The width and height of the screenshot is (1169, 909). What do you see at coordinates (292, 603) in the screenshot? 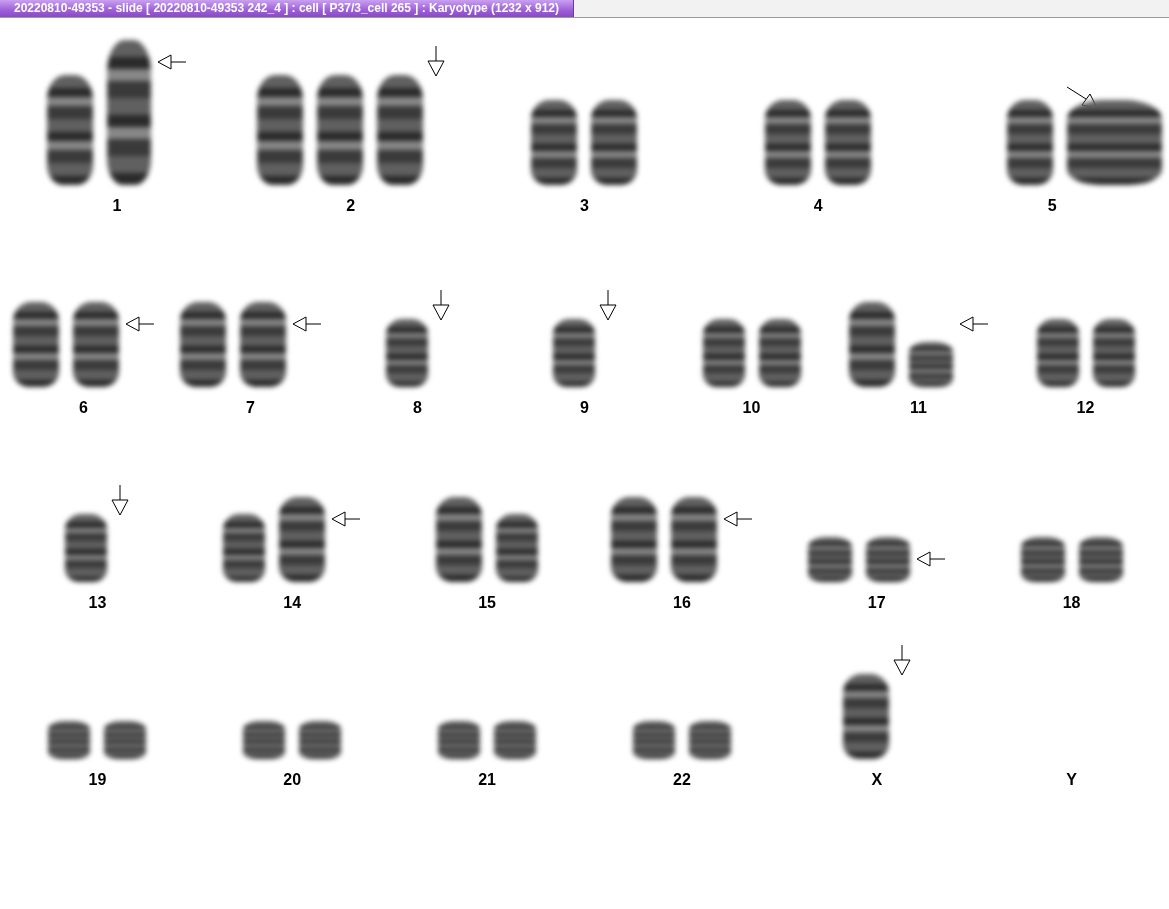
I see `chromosome-label: 14` at bounding box center [292, 603].